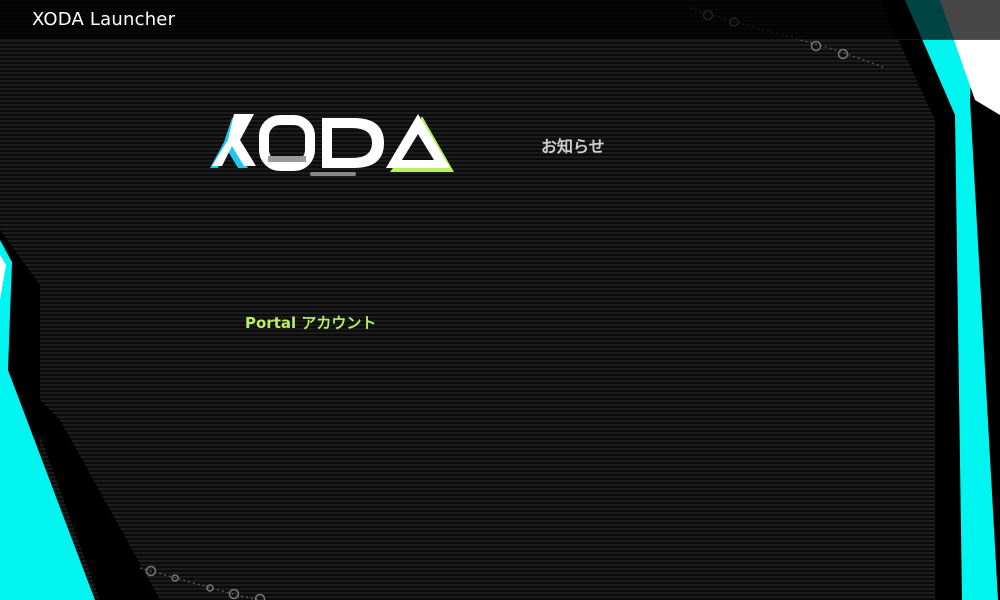 The image size is (1000, 600). What do you see at coordinates (333, 174) in the screenshot?
I see `logo-underline` at bounding box center [333, 174].